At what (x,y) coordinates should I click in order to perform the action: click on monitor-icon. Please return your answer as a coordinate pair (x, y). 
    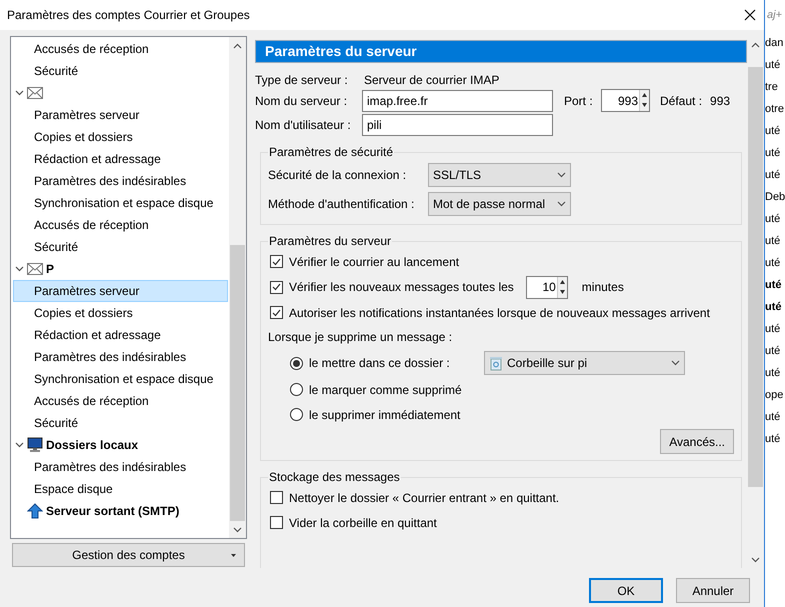
    Looking at the image, I should click on (35, 445).